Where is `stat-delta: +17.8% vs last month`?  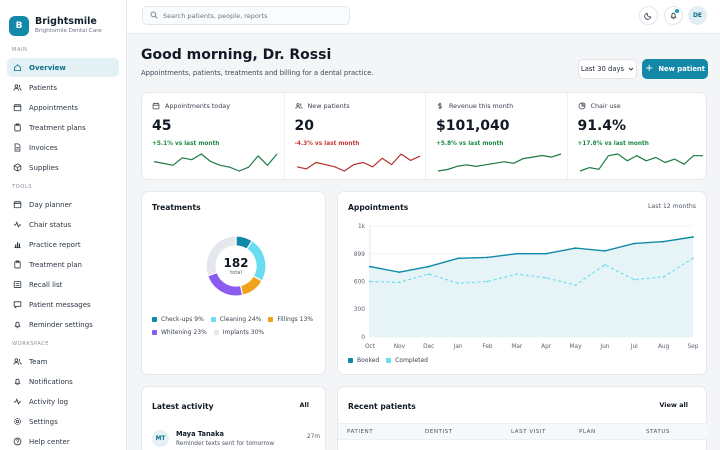 stat-delta: +17.8% vs last month is located at coordinates (613, 144).